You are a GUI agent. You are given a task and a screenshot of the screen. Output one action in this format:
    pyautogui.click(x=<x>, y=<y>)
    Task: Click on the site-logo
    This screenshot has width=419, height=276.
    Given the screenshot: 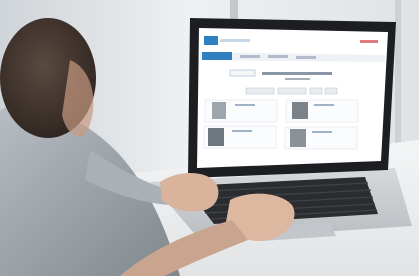 What is the action you would take?
    pyautogui.click(x=211, y=40)
    